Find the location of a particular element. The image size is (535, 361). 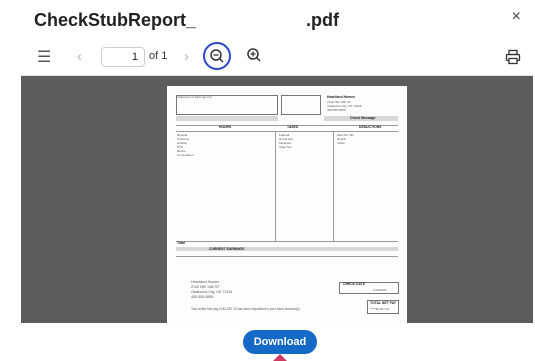

document-title-name: CheckStubReport_ is located at coordinates (115, 20).